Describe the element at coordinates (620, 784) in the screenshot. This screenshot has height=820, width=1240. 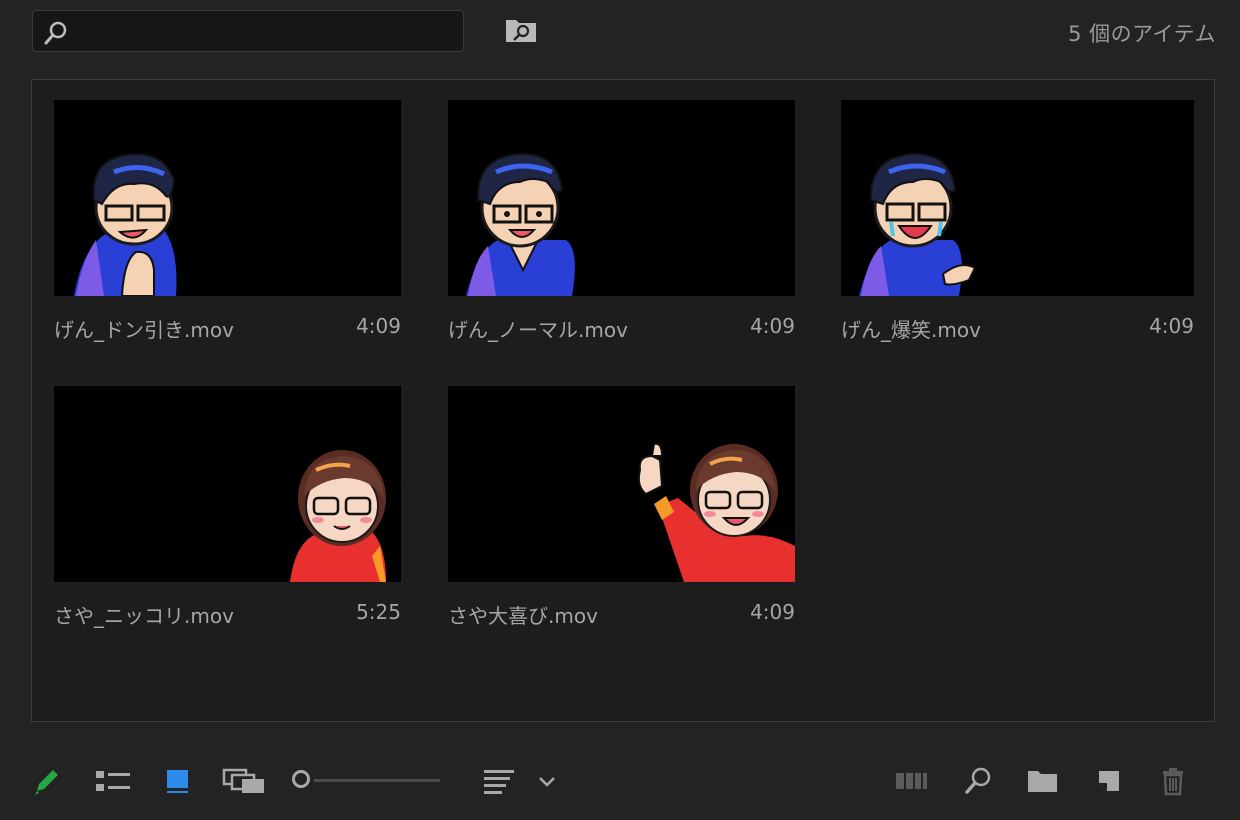
I see `bottom-toolbar` at that location.